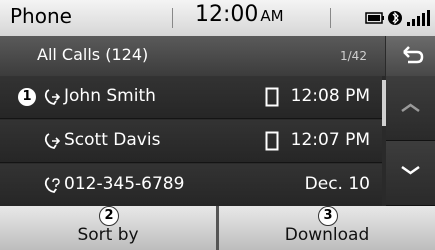  I want to click on battery-icon, so click(374, 18).